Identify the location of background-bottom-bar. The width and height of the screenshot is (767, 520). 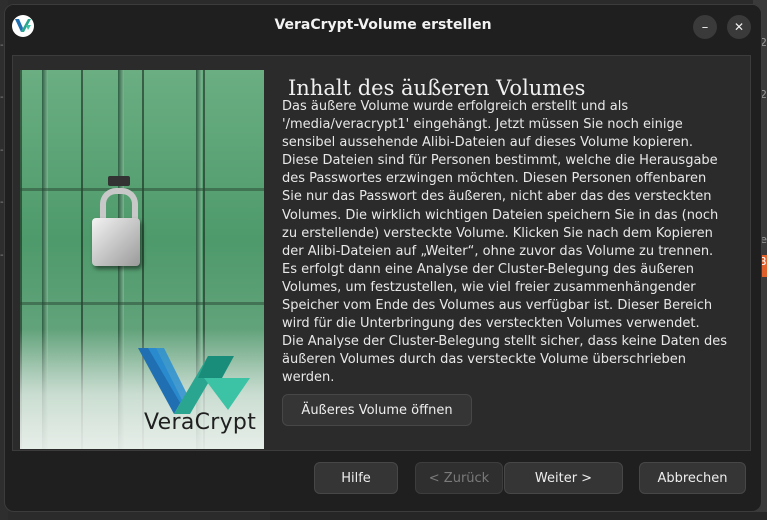
(518, 515).